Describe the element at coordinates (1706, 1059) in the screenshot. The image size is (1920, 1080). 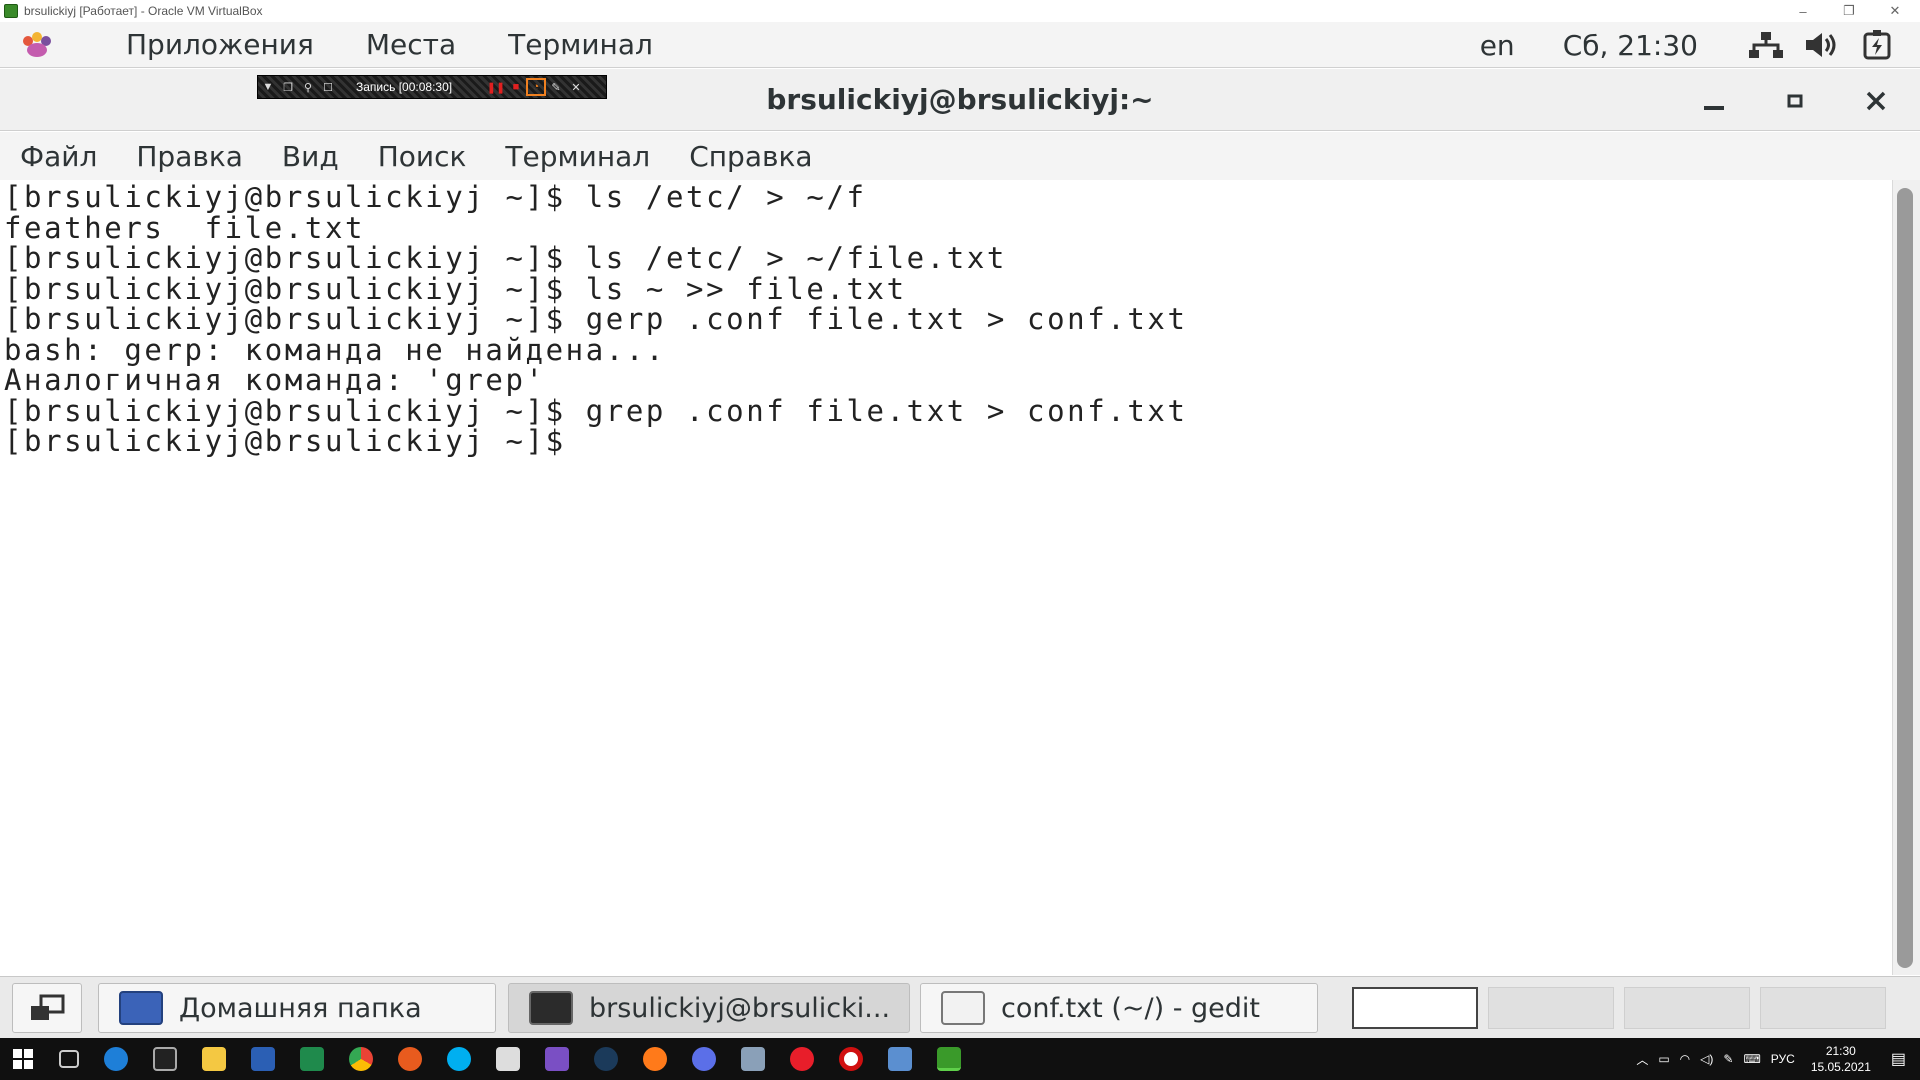
I see `speaker-icon: ◁)` at that location.